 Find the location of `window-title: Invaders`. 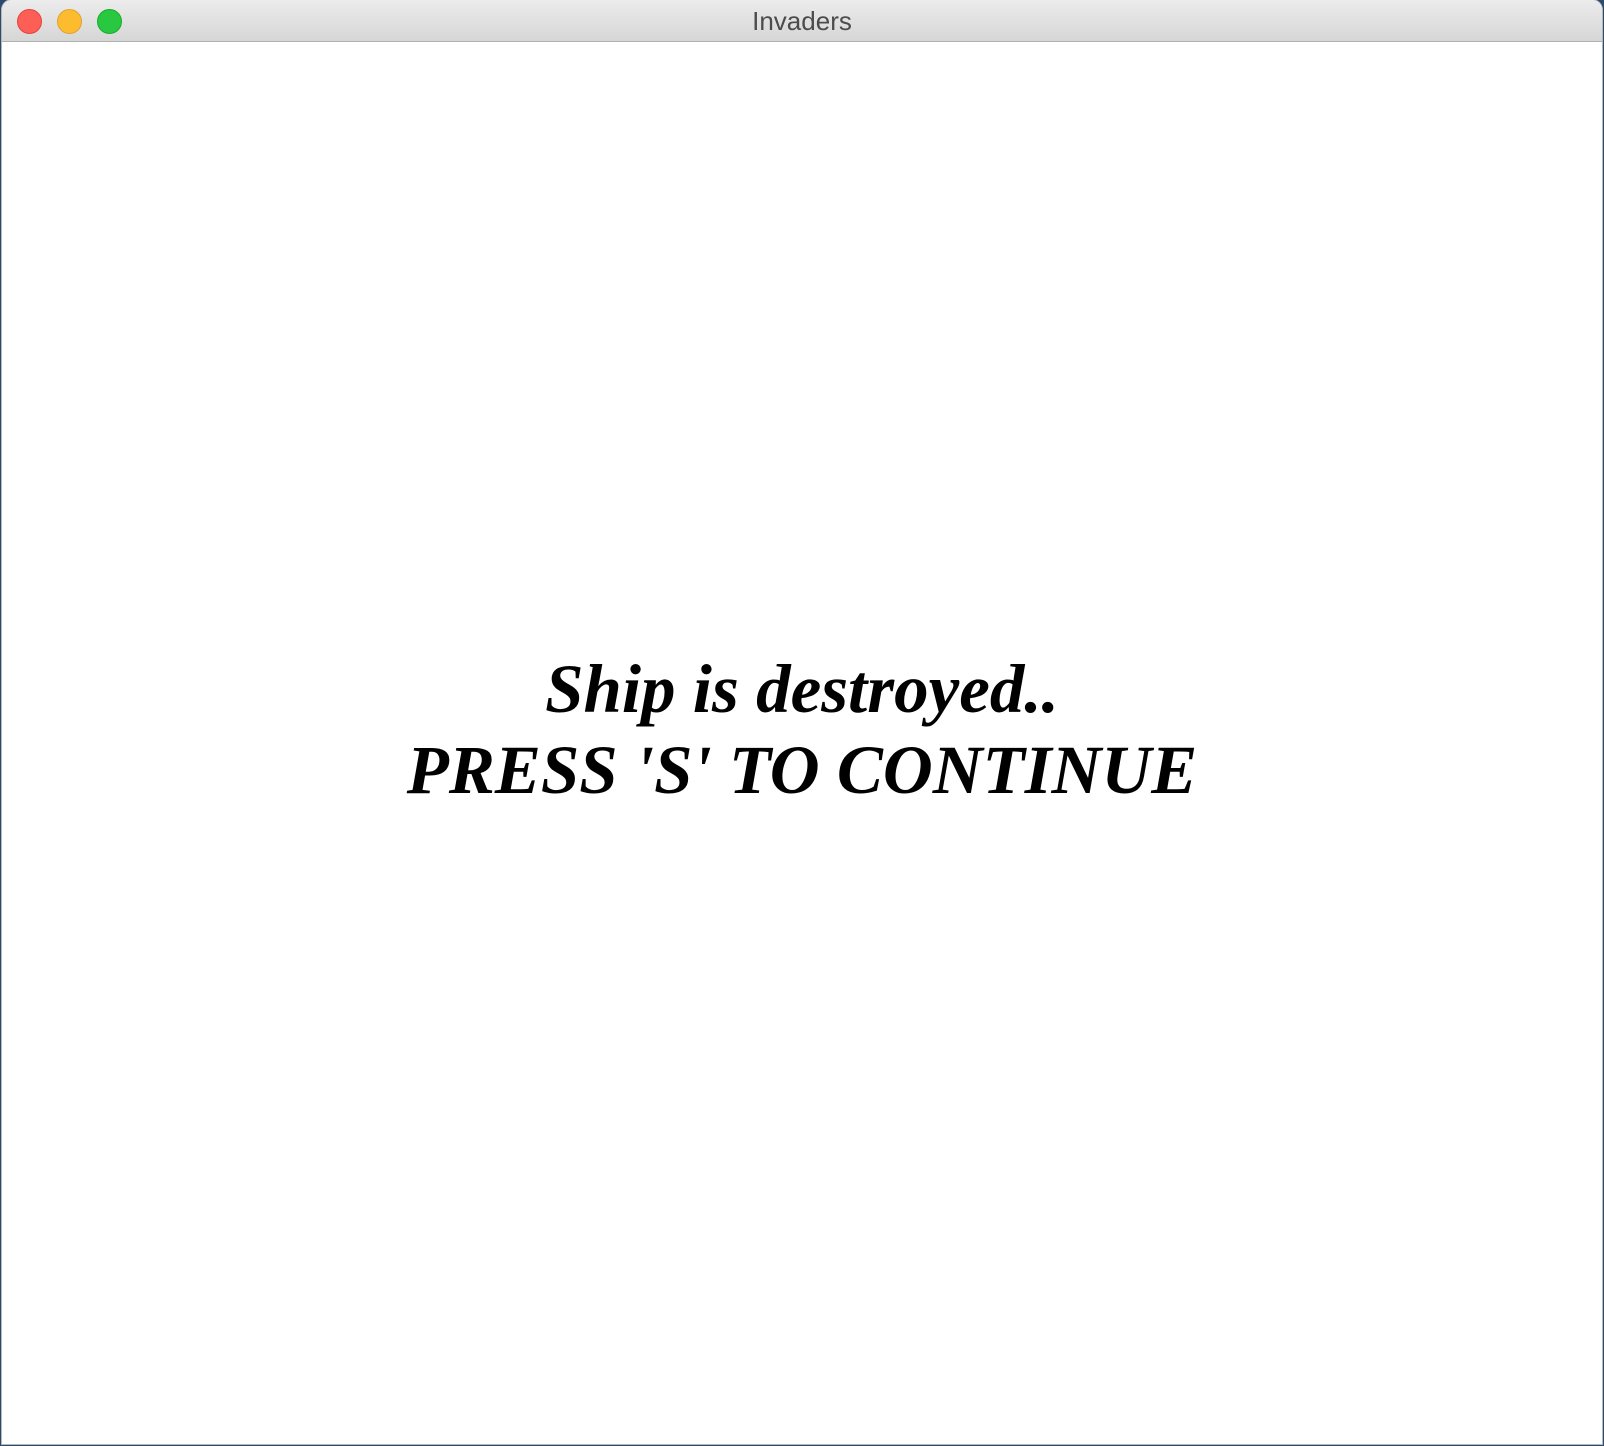

window-title: Invaders is located at coordinates (802, 21).